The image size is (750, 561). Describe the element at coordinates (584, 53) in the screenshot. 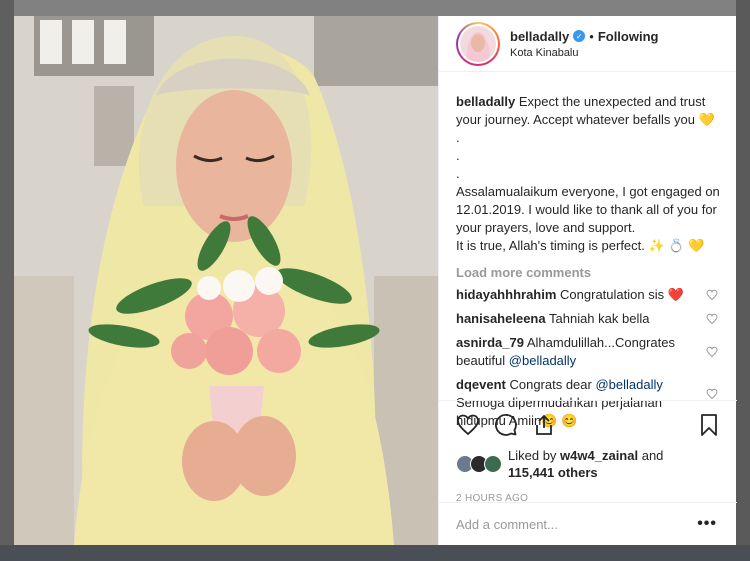

I see `post-location: Kota Kinabalu` at that location.